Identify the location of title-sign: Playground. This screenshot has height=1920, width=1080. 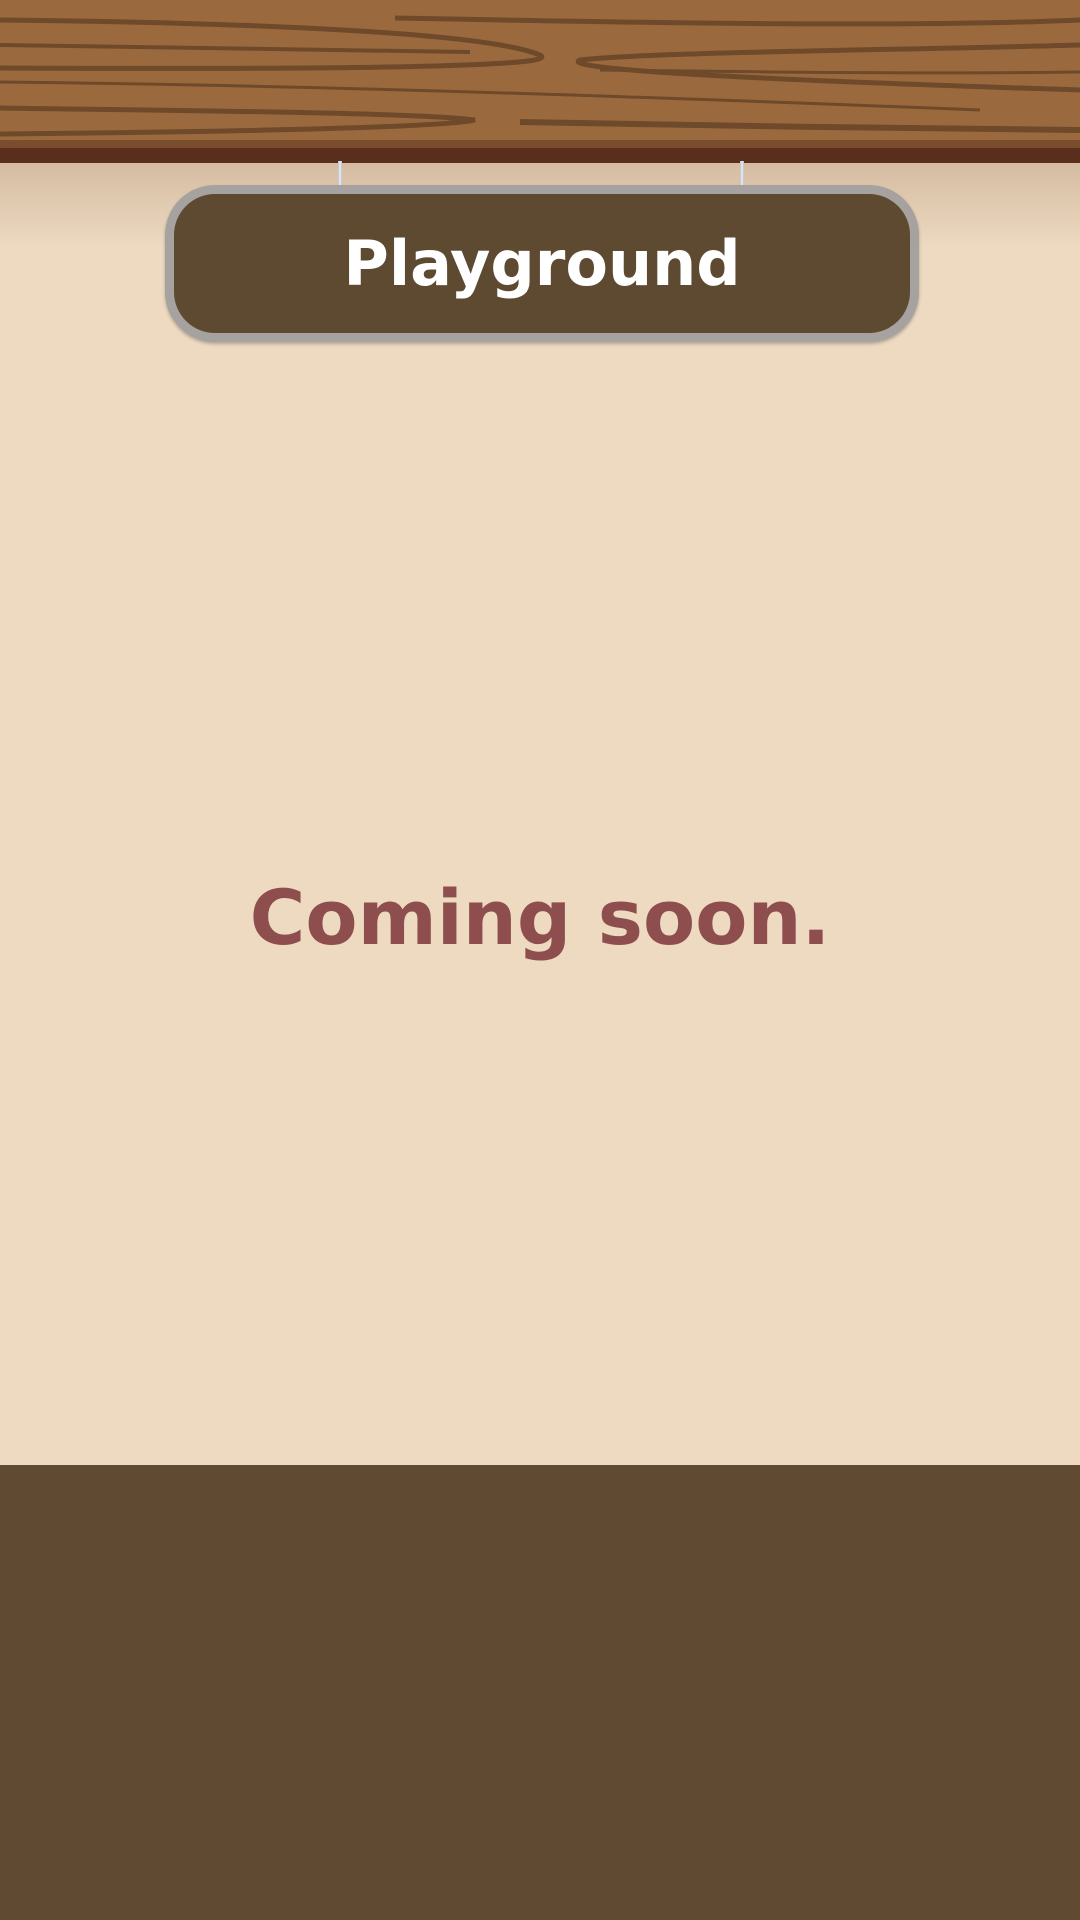
(542, 263).